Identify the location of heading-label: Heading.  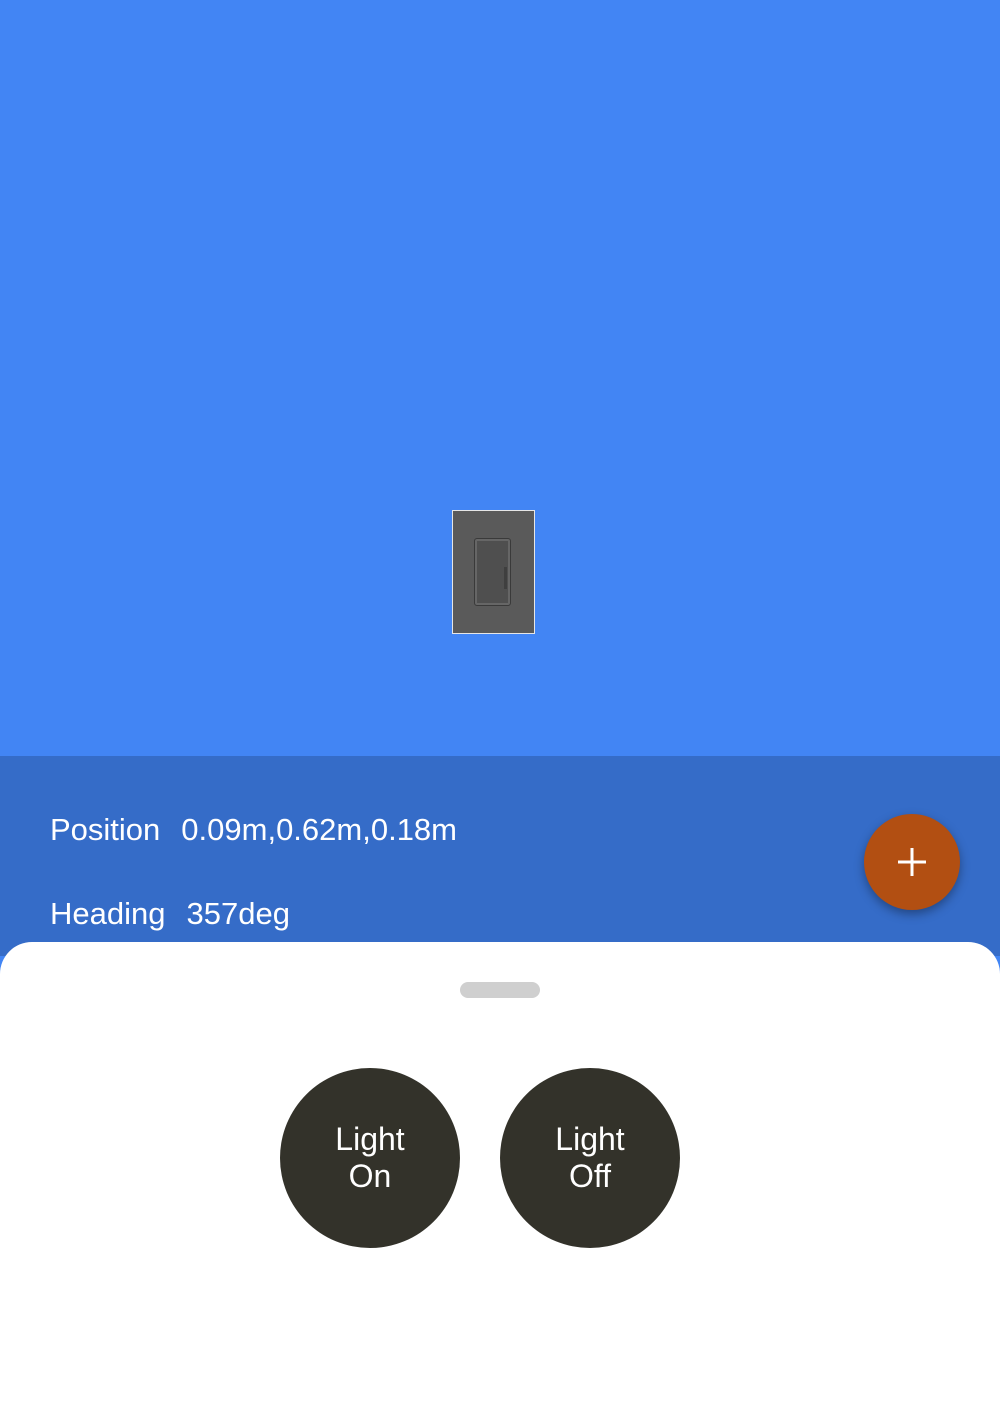
(108, 913).